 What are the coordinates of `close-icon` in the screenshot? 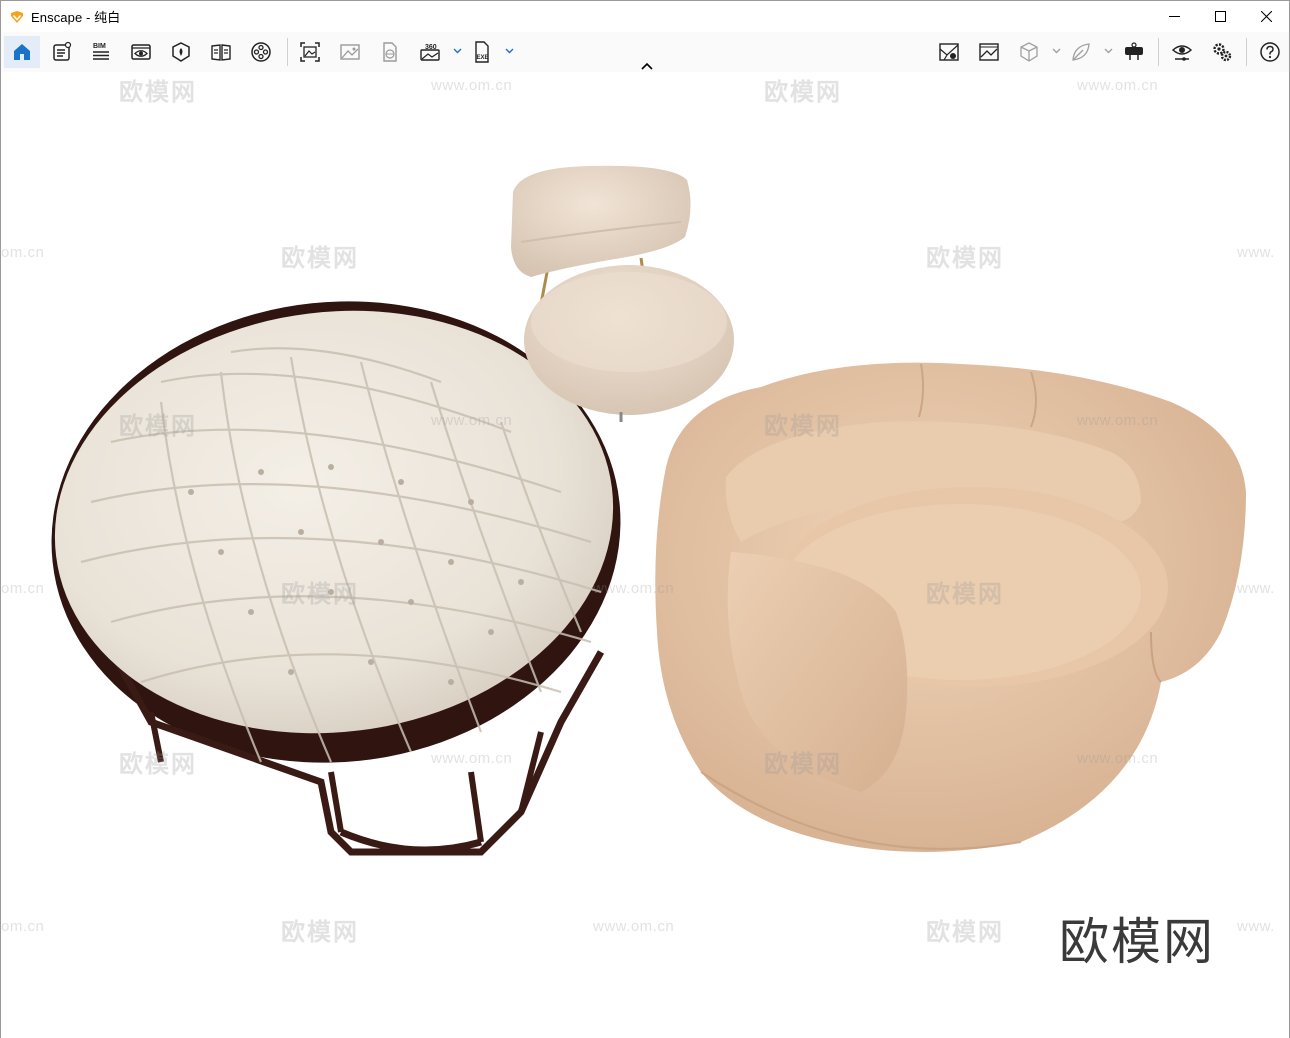 It's located at (1266, 16).